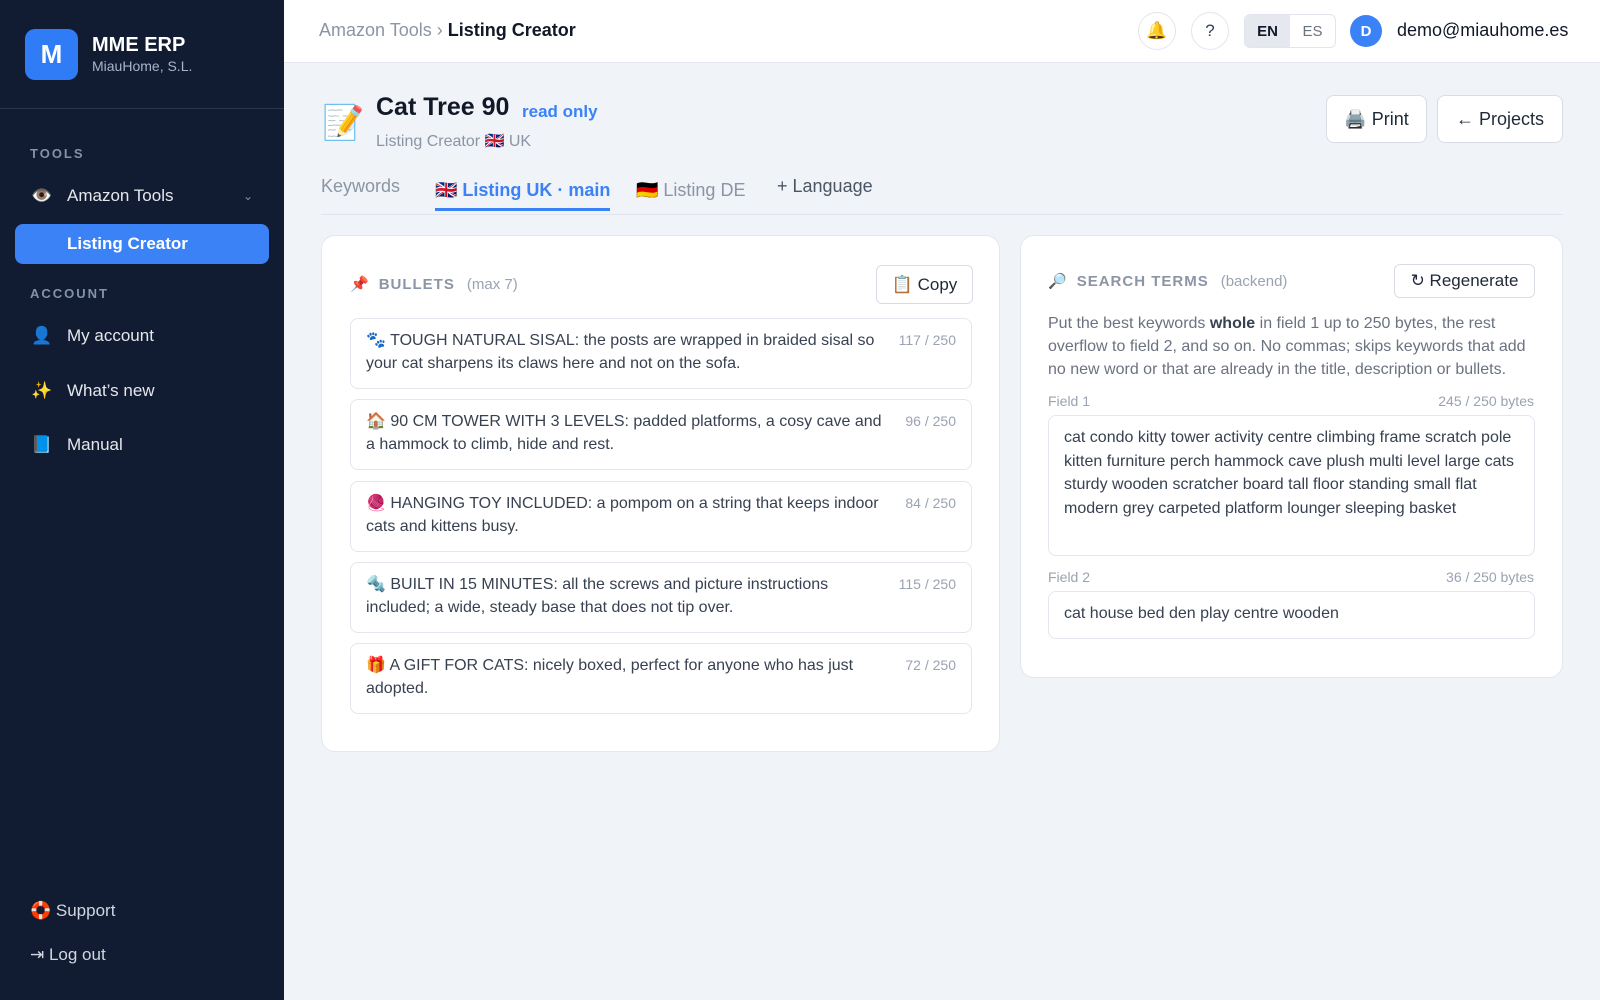 This screenshot has height=1000, width=1600. Describe the element at coordinates (1142, 281) in the screenshot. I see `search-terms-title: SEARCH TERMS` at that location.